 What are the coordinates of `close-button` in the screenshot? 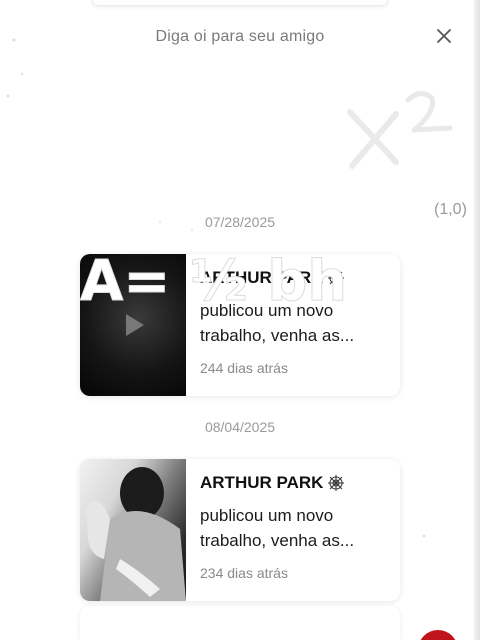 It's located at (444, 36).